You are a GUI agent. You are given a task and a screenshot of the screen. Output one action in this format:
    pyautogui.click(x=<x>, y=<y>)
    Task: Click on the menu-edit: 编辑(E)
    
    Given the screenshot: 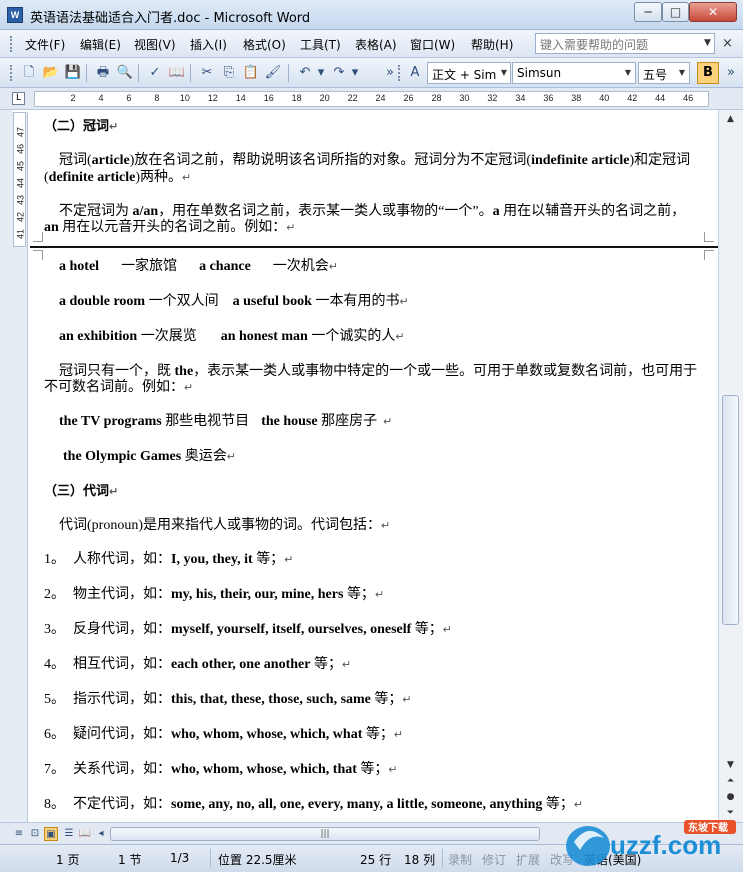 What is the action you would take?
    pyautogui.click(x=100, y=44)
    